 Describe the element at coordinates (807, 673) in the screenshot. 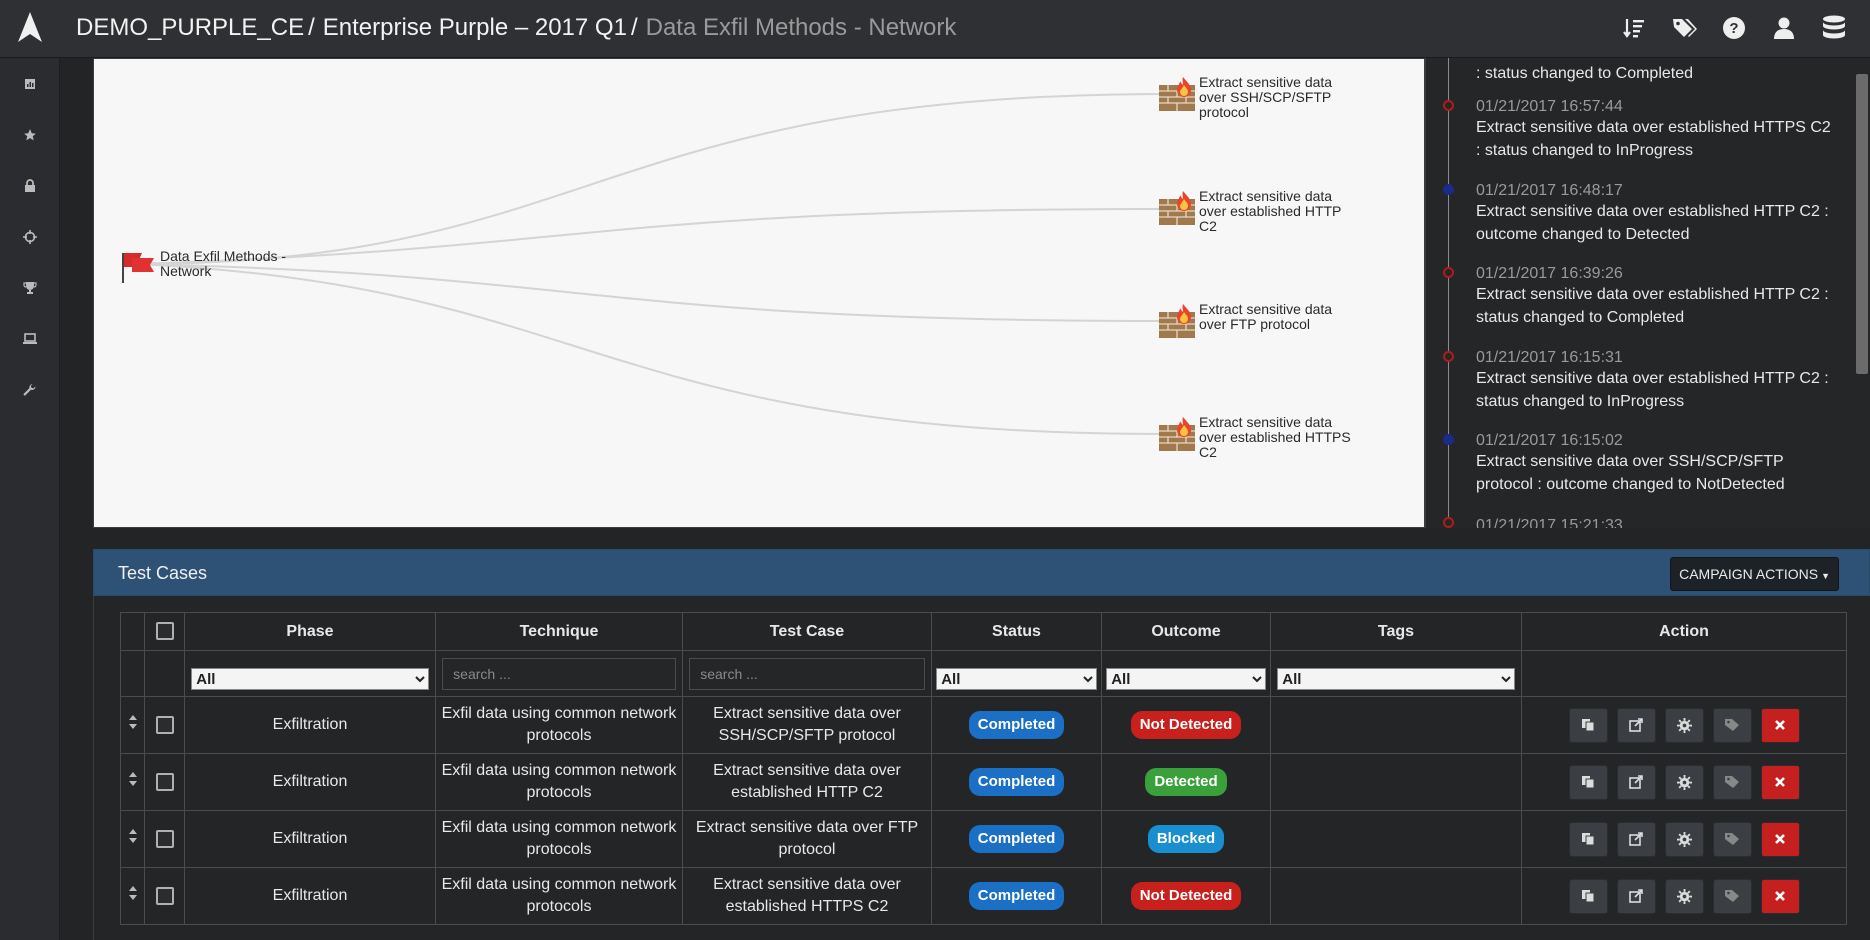

I see `test-case-search-input` at that location.